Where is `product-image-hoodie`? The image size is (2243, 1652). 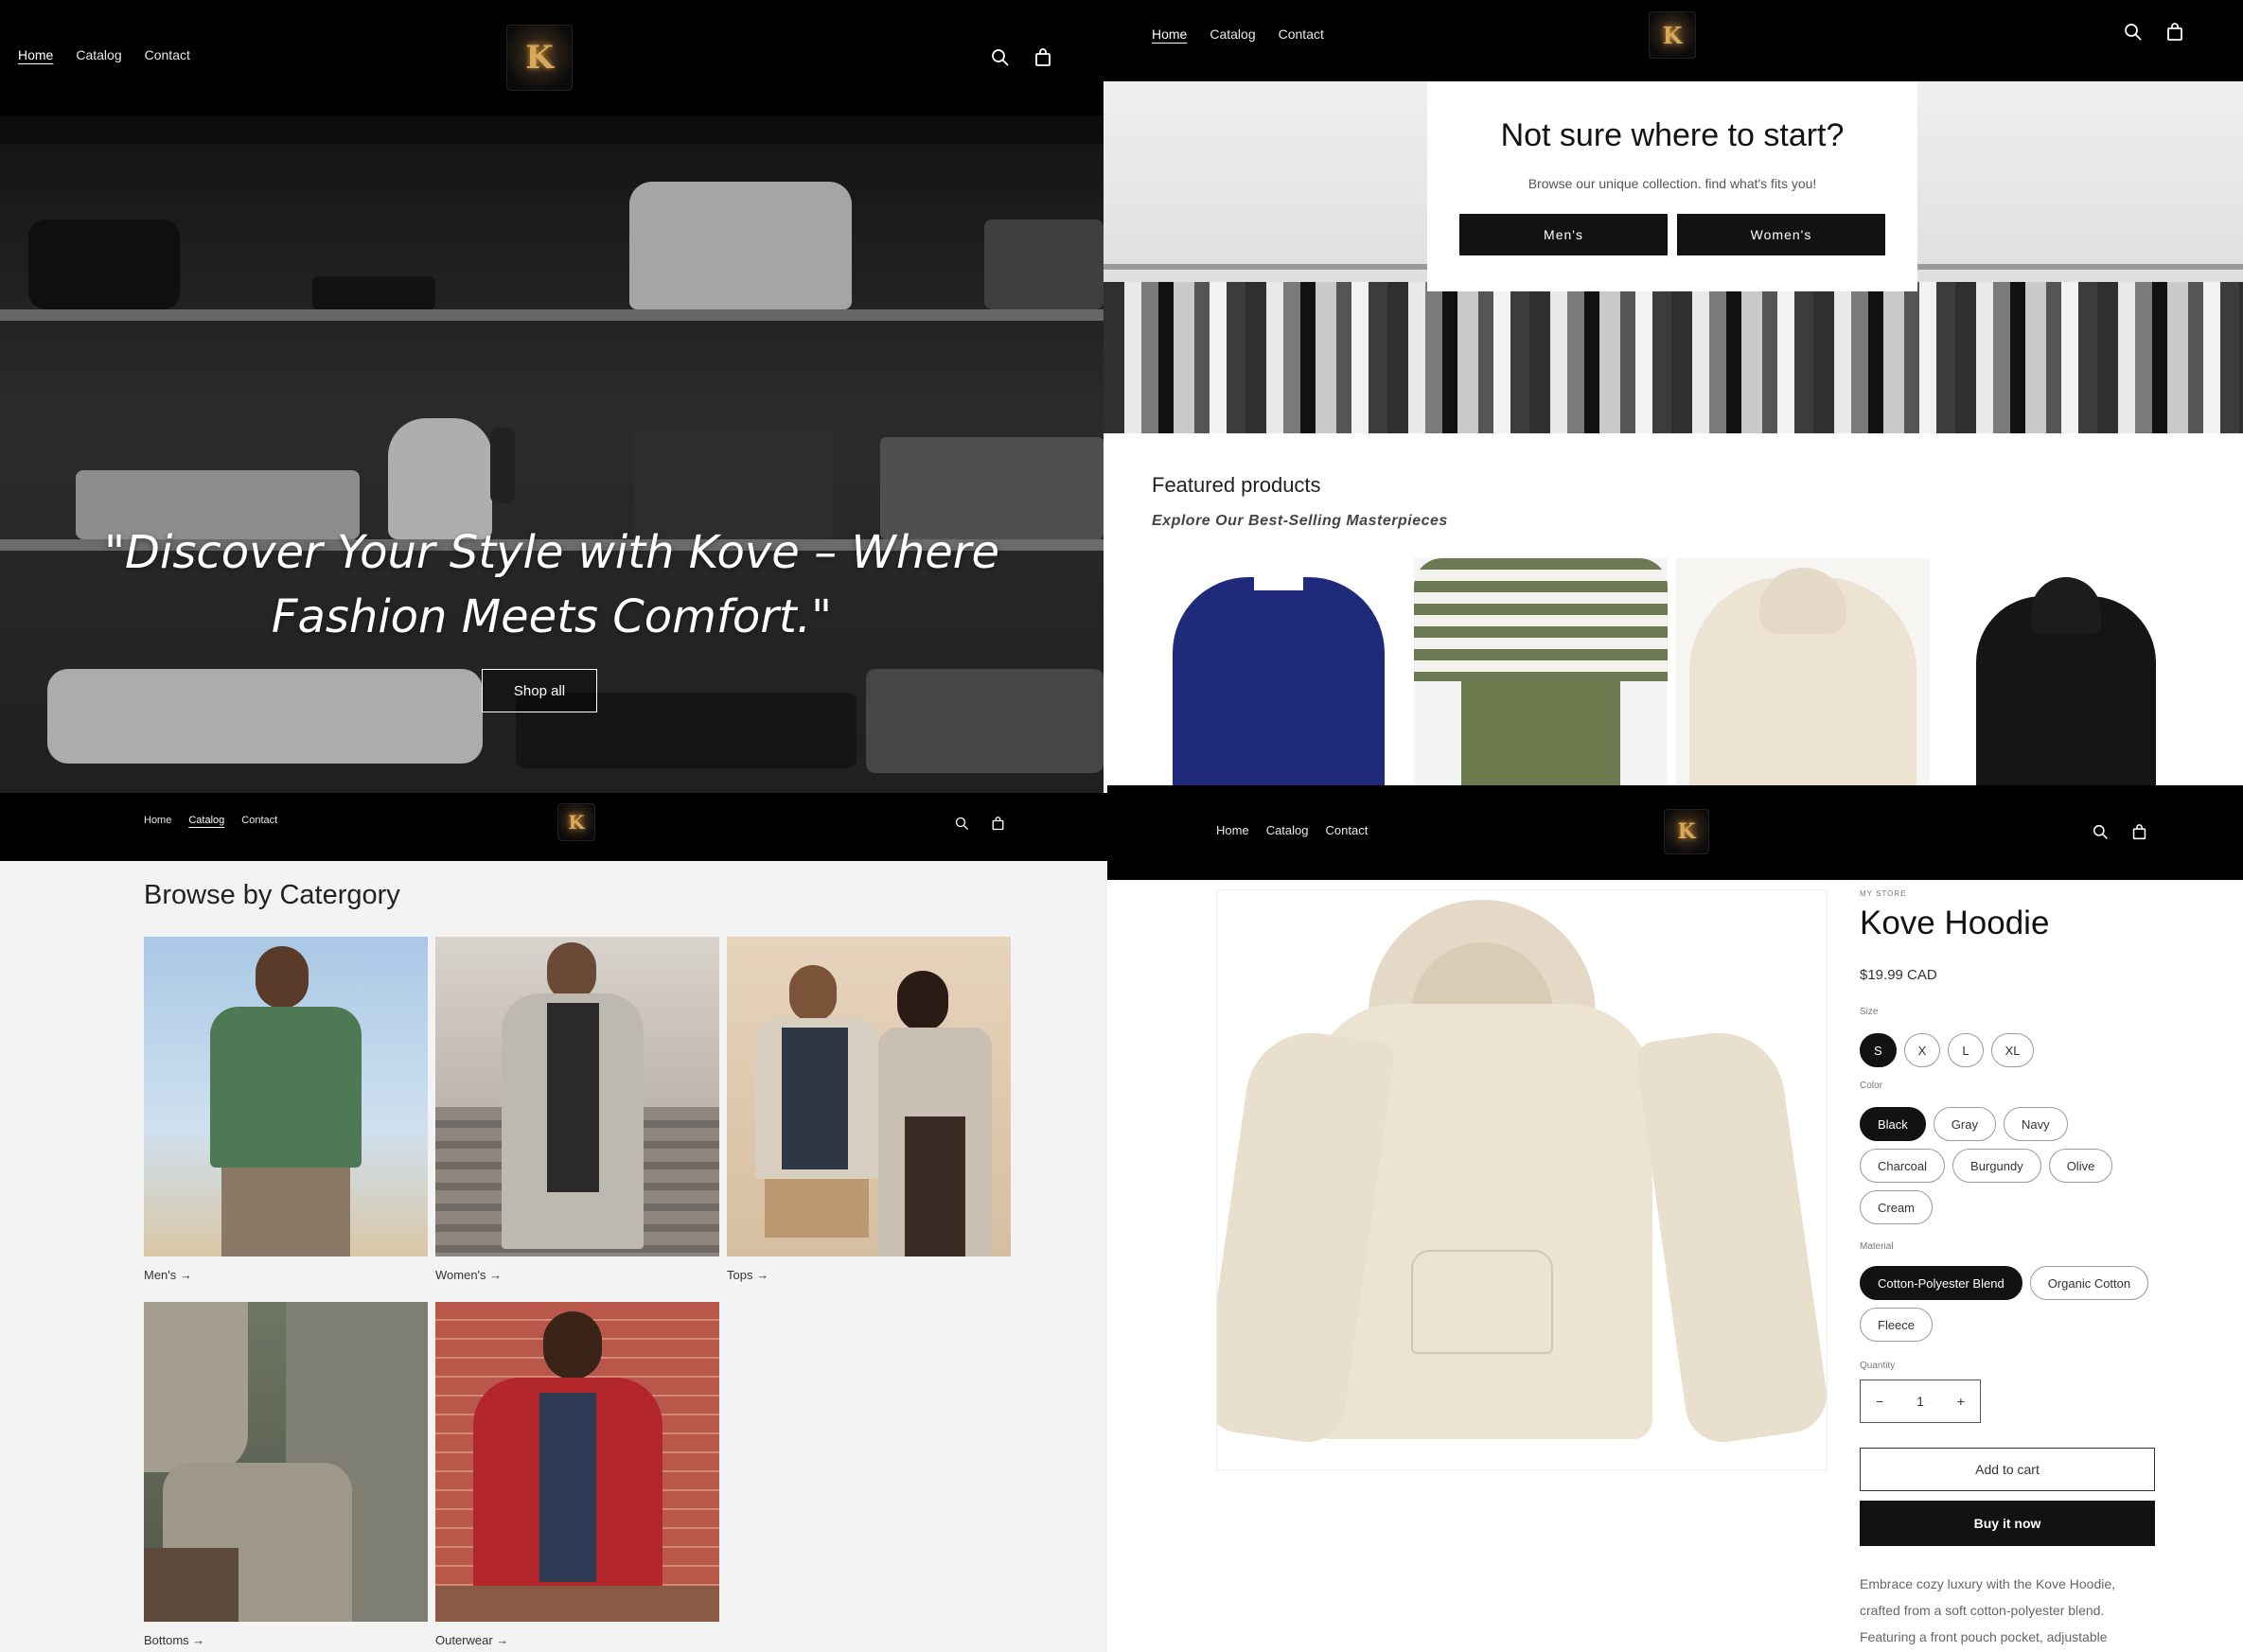 product-image-hoodie is located at coordinates (1522, 1179).